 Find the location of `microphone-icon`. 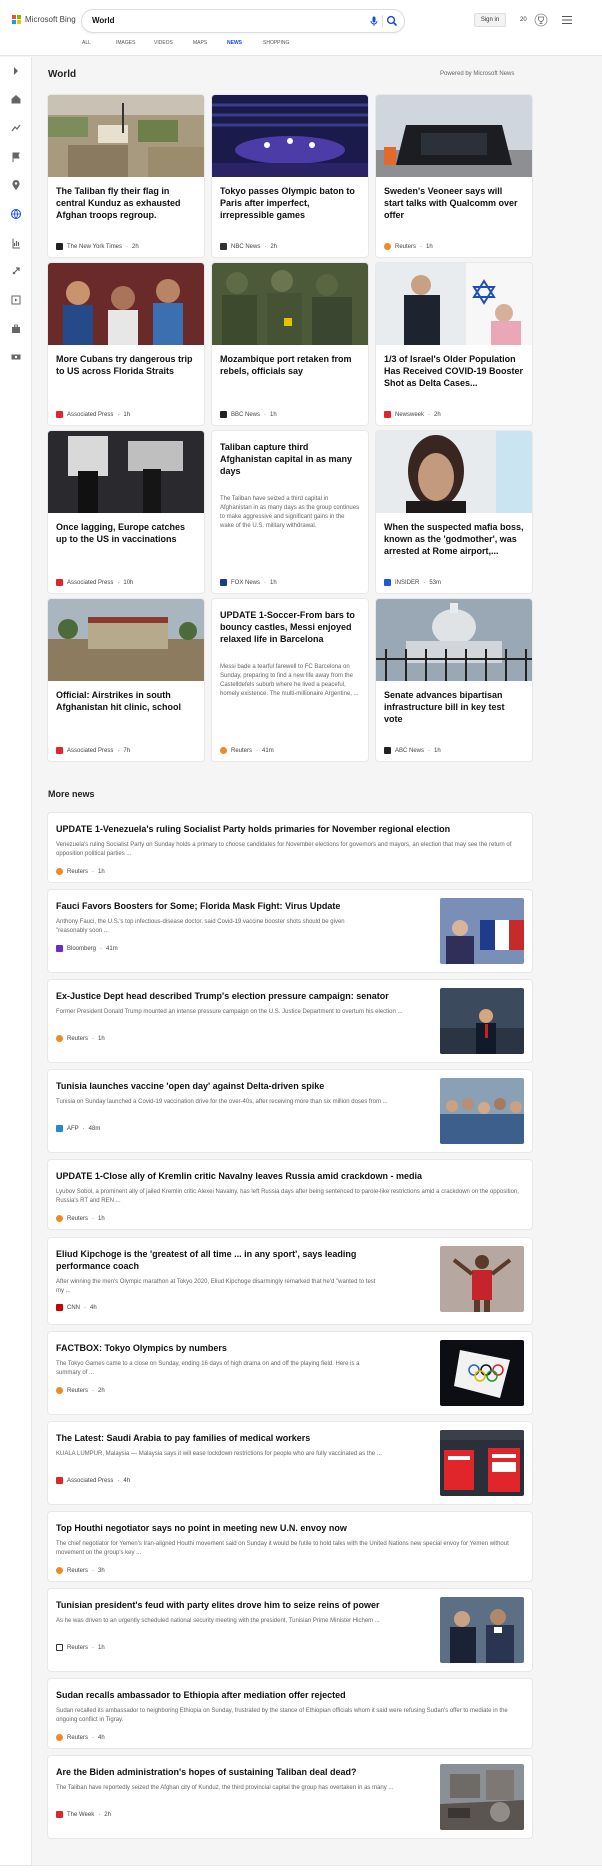

microphone-icon is located at coordinates (374, 21).